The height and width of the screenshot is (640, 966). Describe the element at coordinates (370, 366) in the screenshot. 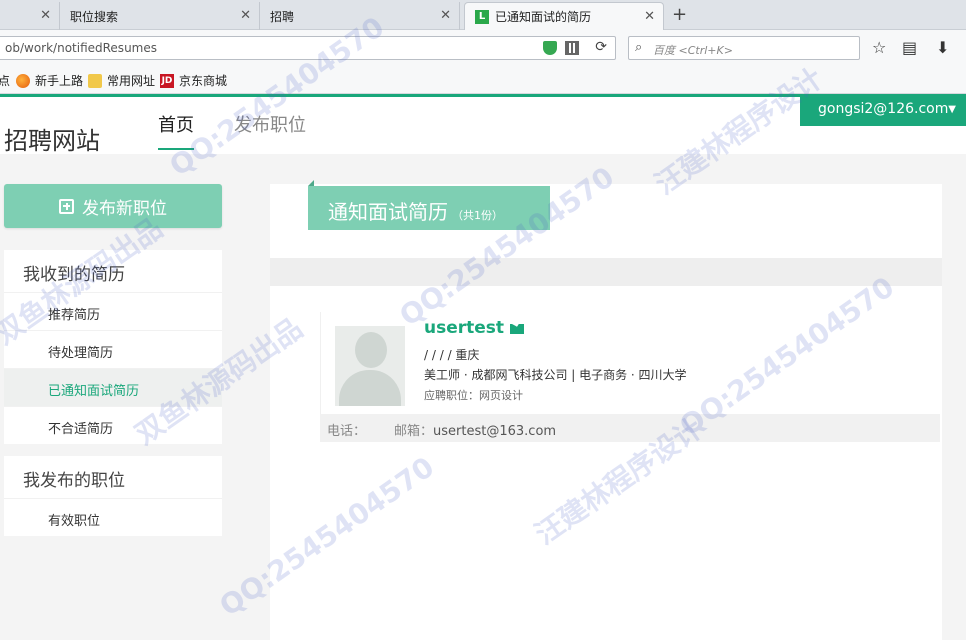

I see `avatar` at that location.